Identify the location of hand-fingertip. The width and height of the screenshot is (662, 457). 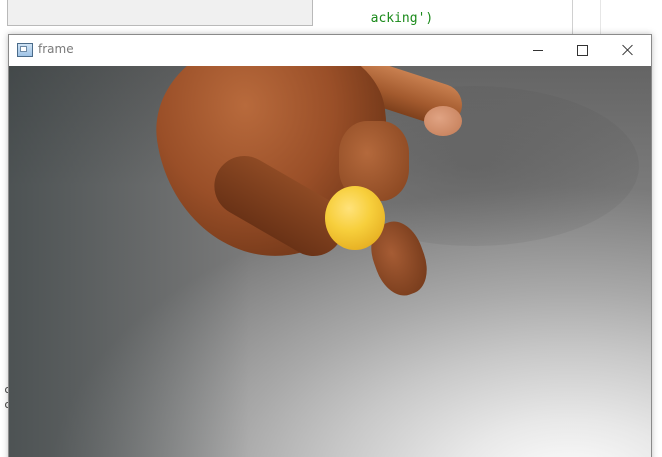
(443, 121).